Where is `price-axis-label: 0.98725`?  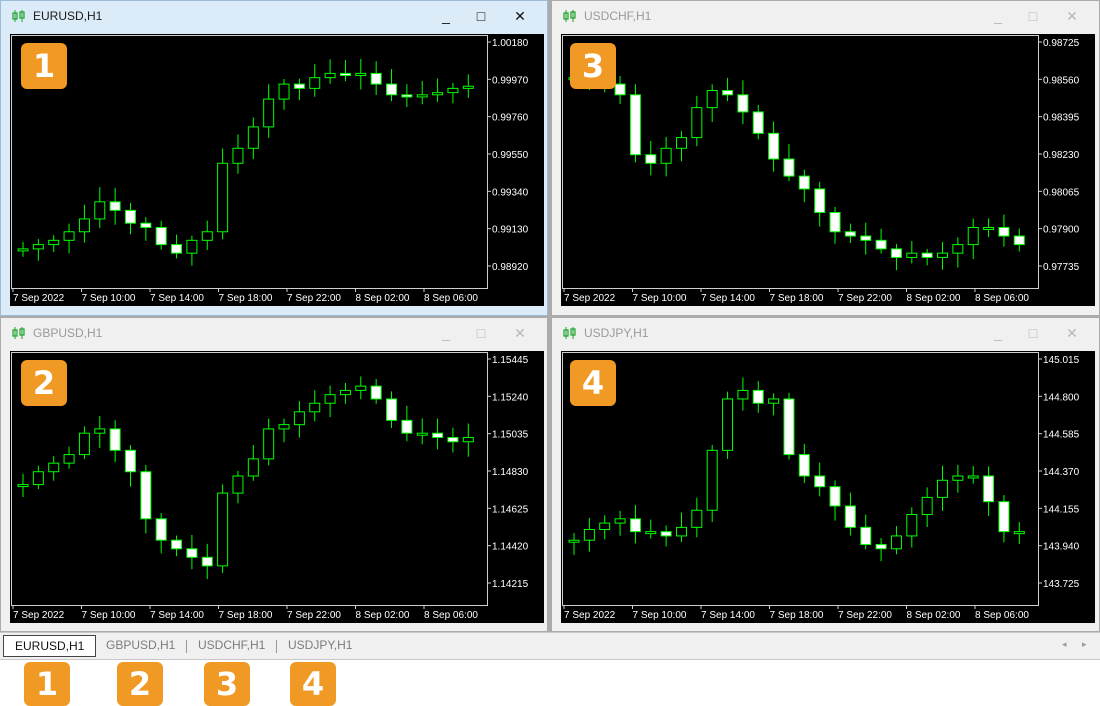 price-axis-label: 0.98725 is located at coordinates (1061, 43).